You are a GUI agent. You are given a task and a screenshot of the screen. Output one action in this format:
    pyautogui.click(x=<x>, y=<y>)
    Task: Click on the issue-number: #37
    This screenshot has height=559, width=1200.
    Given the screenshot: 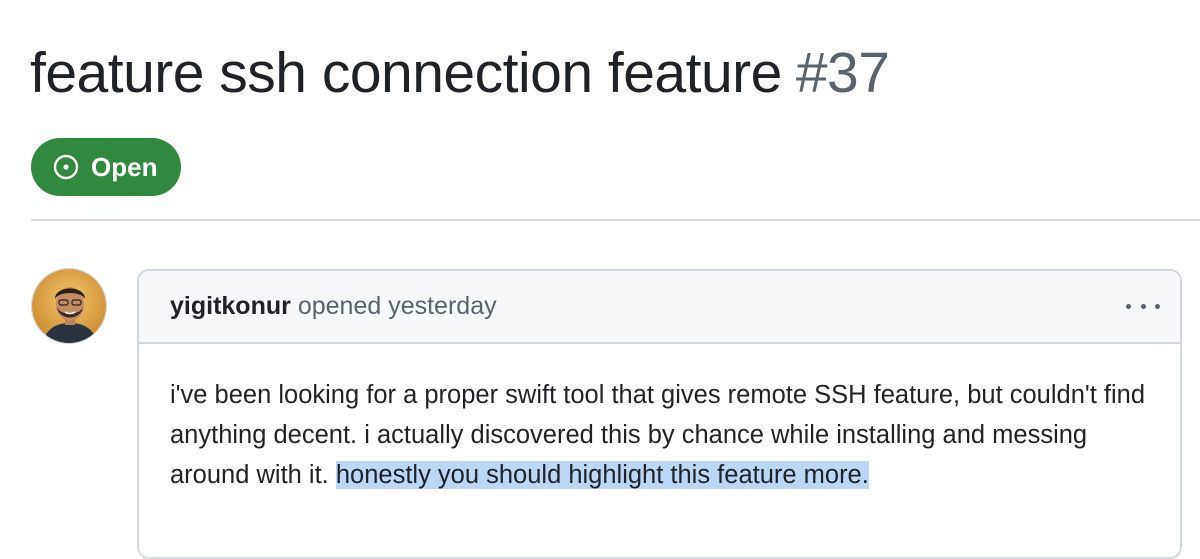 What is the action you would take?
    pyautogui.click(x=842, y=73)
    